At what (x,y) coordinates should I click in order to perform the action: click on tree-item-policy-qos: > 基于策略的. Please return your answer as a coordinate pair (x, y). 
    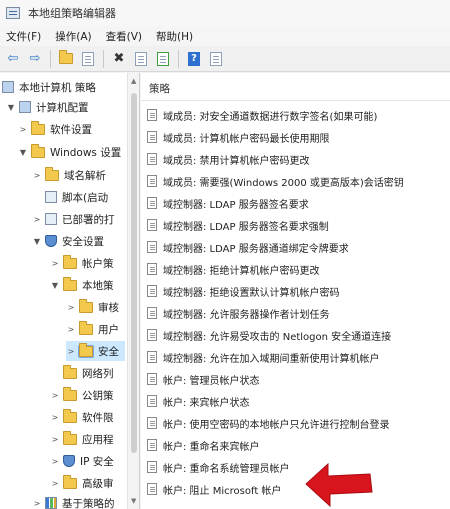
    Looking at the image, I should click on (73, 501).